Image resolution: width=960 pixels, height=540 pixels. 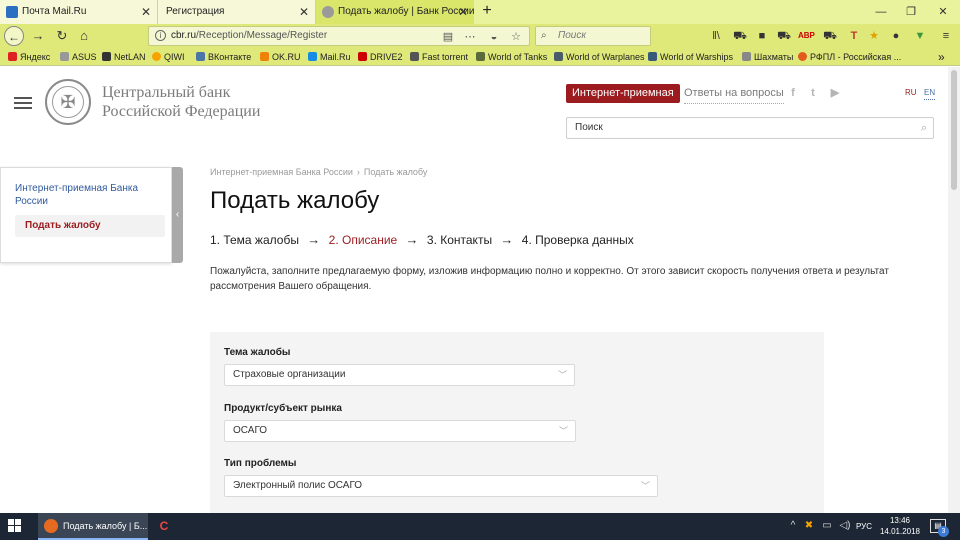 I want to click on star-extension-icon: ★, so click(x=874, y=36).